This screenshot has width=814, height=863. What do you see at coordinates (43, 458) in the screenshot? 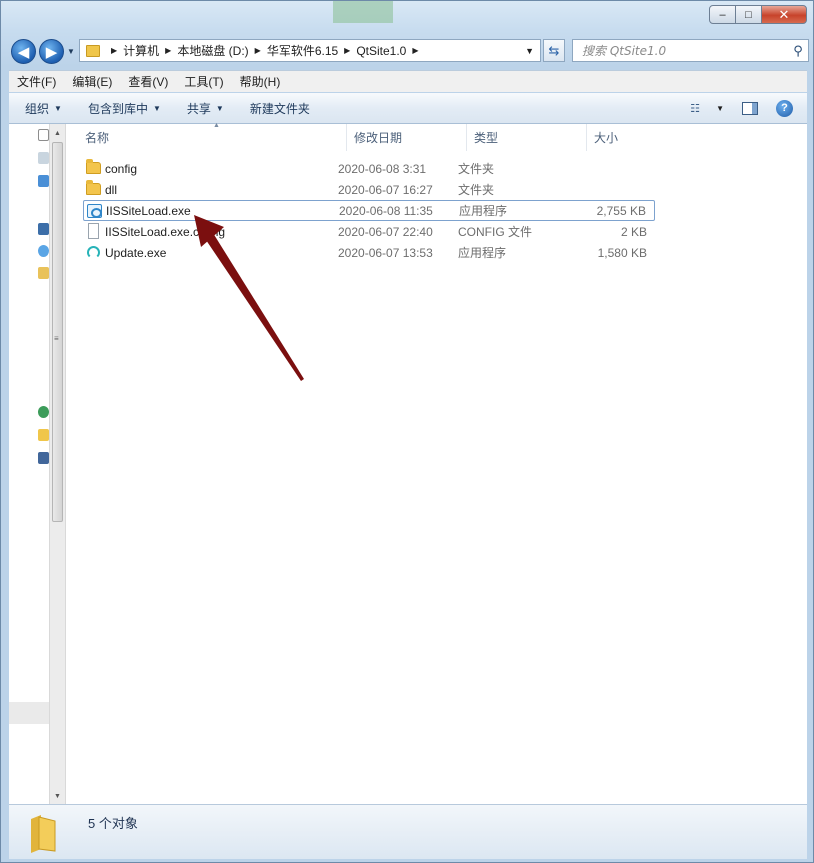
I see `network-computer-icon` at bounding box center [43, 458].